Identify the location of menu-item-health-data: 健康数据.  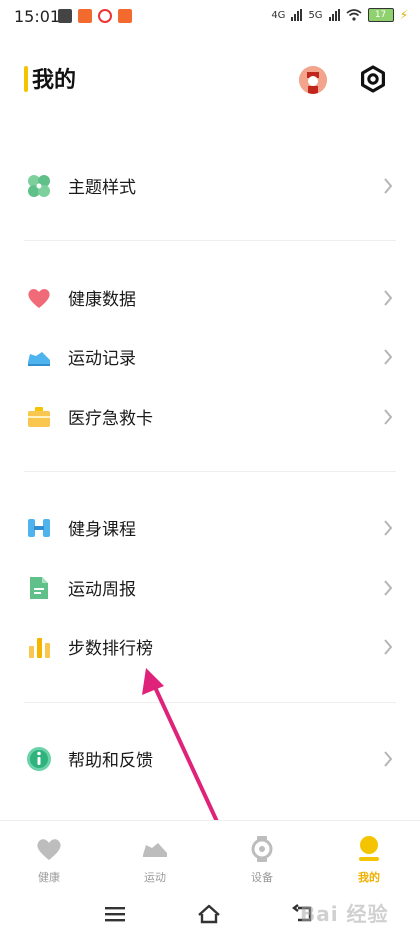
(210, 298).